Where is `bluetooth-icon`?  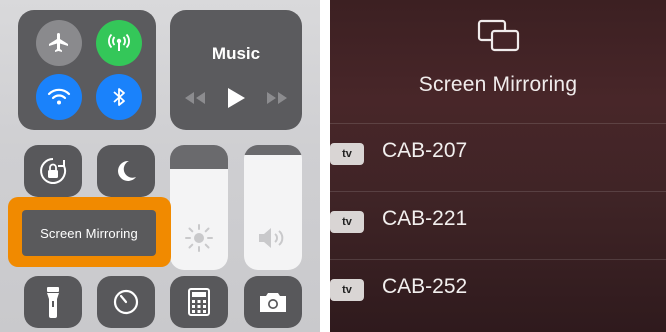 bluetooth-icon is located at coordinates (119, 97).